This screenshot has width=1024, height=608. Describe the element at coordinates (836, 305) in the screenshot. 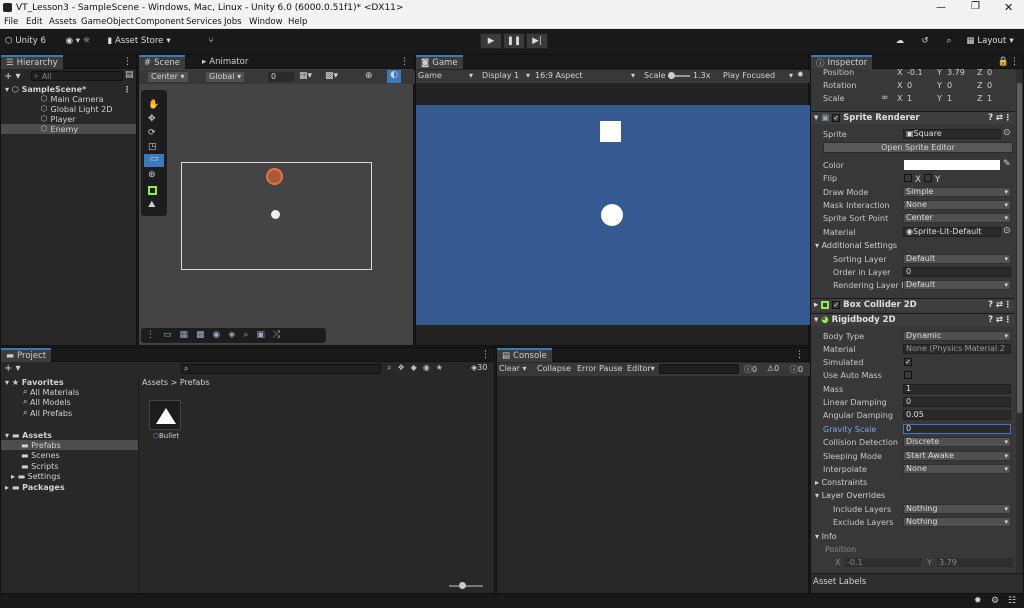

I see `box-collider-enabled-checkbox: ✓` at that location.